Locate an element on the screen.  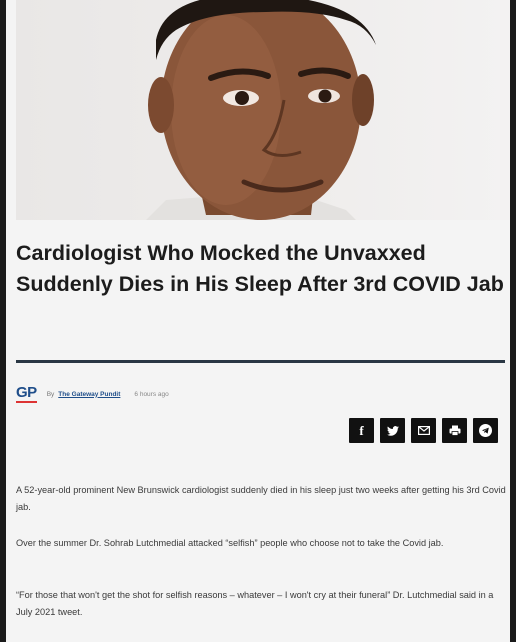
facebook-icon: f is located at coordinates (361, 430).